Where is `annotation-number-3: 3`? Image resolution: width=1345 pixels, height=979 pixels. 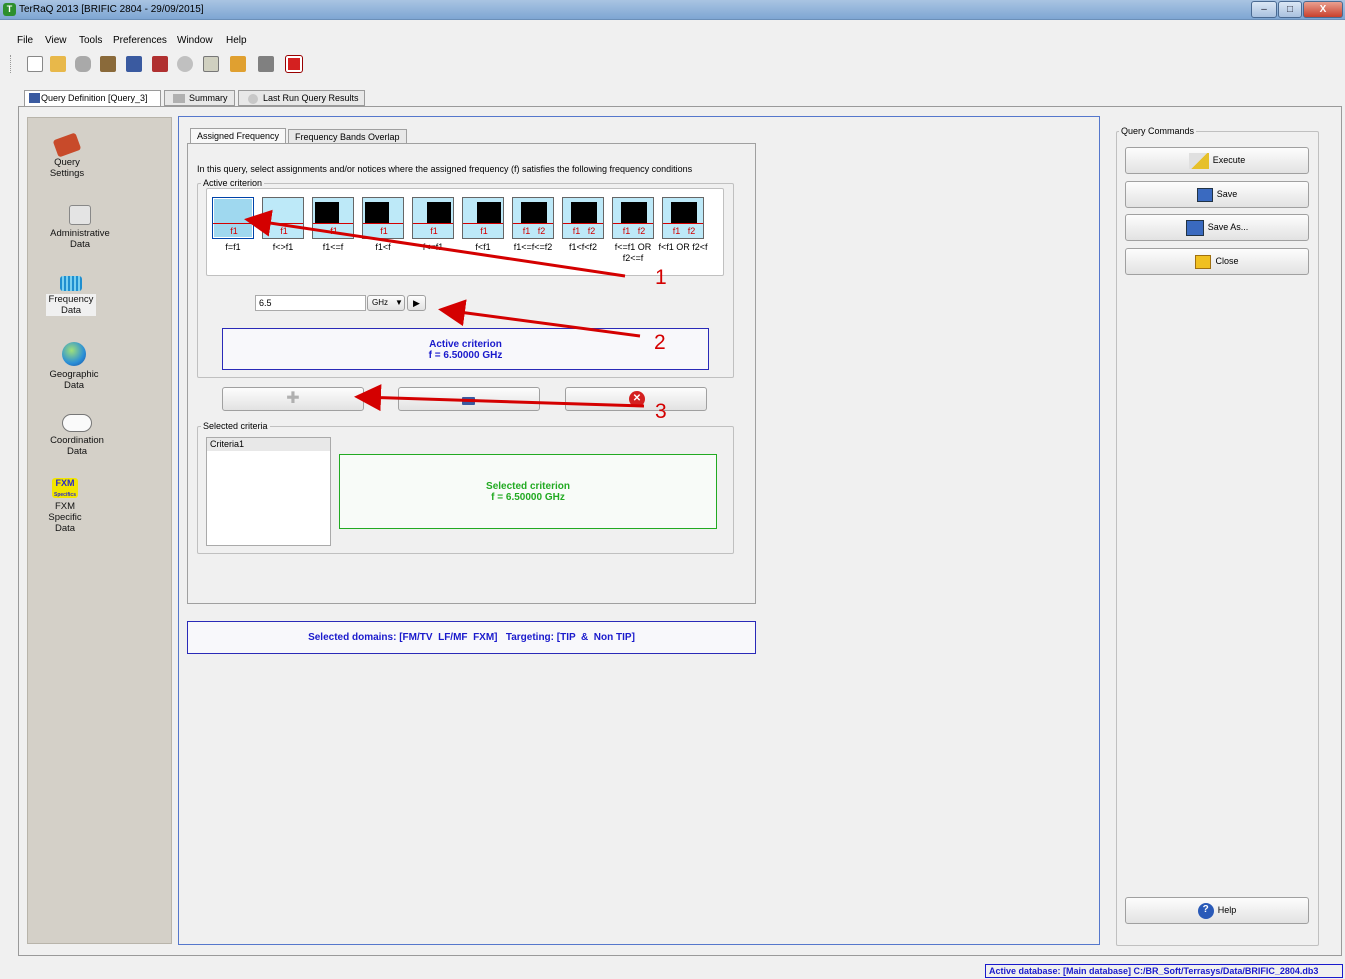
annotation-number-3: 3 is located at coordinates (661, 411).